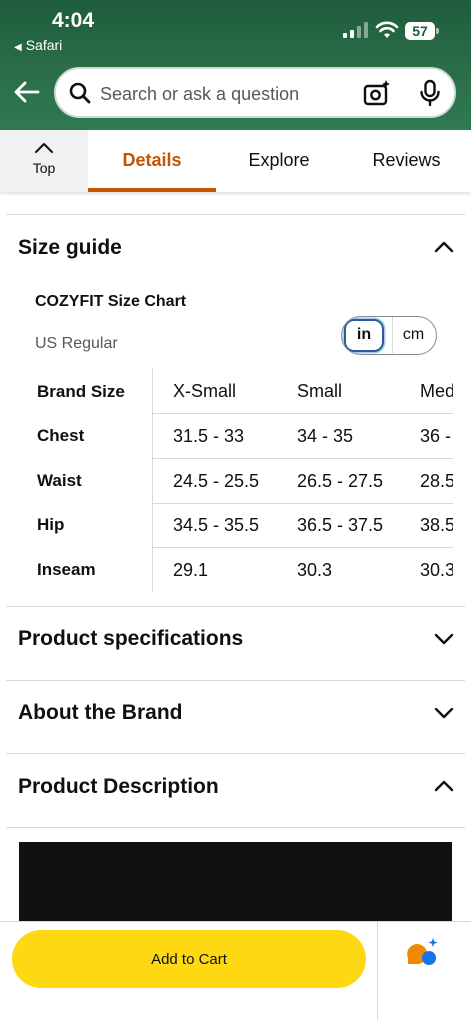 Image resolution: width=471 pixels, height=1020 pixels. Describe the element at coordinates (406, 161) in the screenshot. I see `tab-reviews: Reviews` at that location.